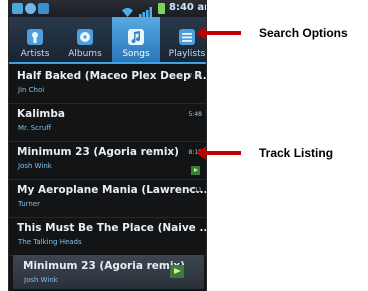 The width and height of the screenshot is (368, 291). I want to click on song-duration: 7:35, so click(195, 76).